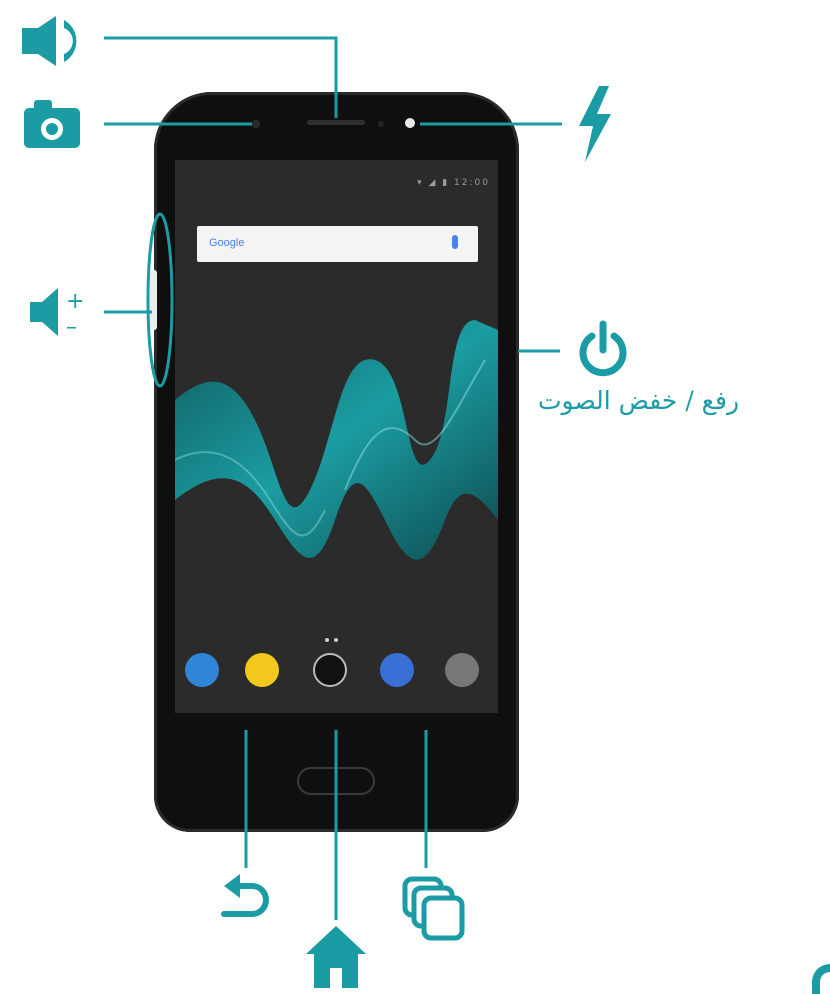 This screenshot has height=994, width=830. Describe the element at coordinates (75, 301) in the screenshot. I see `volume-plus-label: +` at that location.